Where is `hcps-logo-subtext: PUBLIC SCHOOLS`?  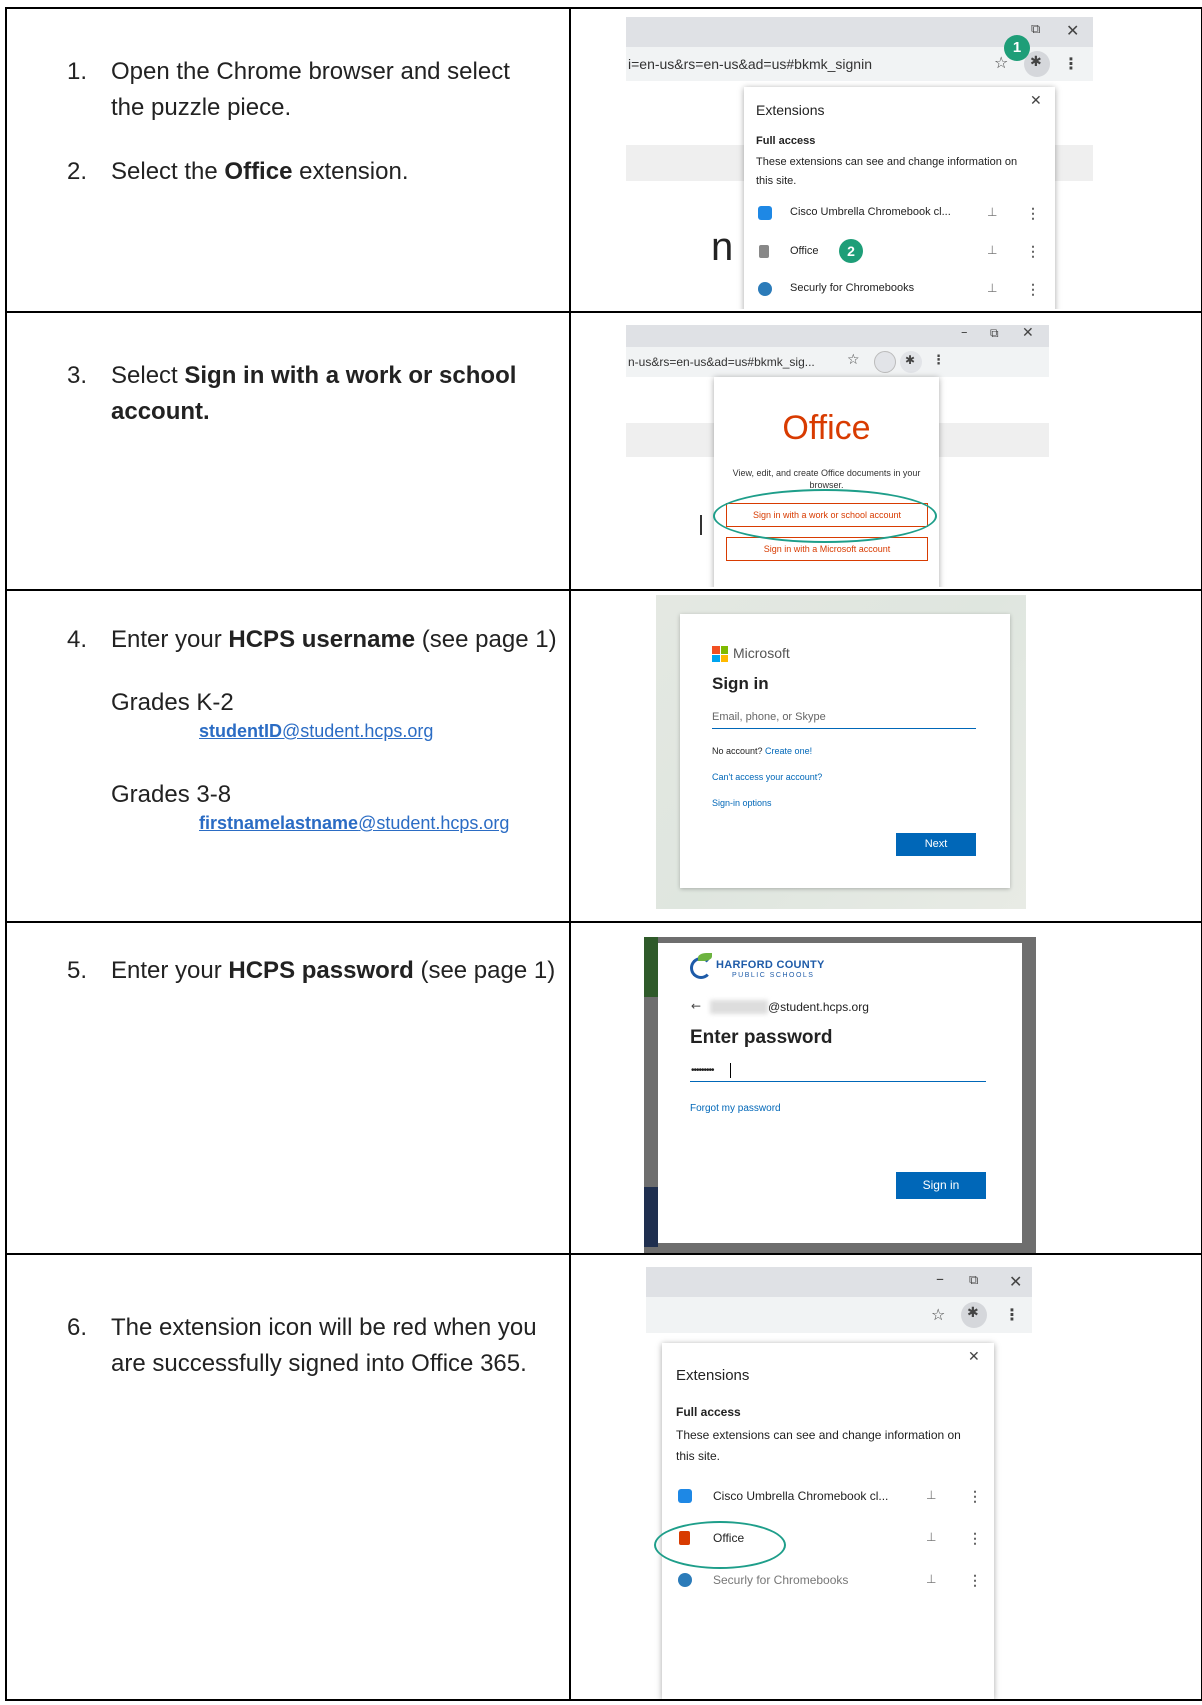
hcps-logo-subtext: PUBLIC SCHOOLS is located at coordinates (773, 975).